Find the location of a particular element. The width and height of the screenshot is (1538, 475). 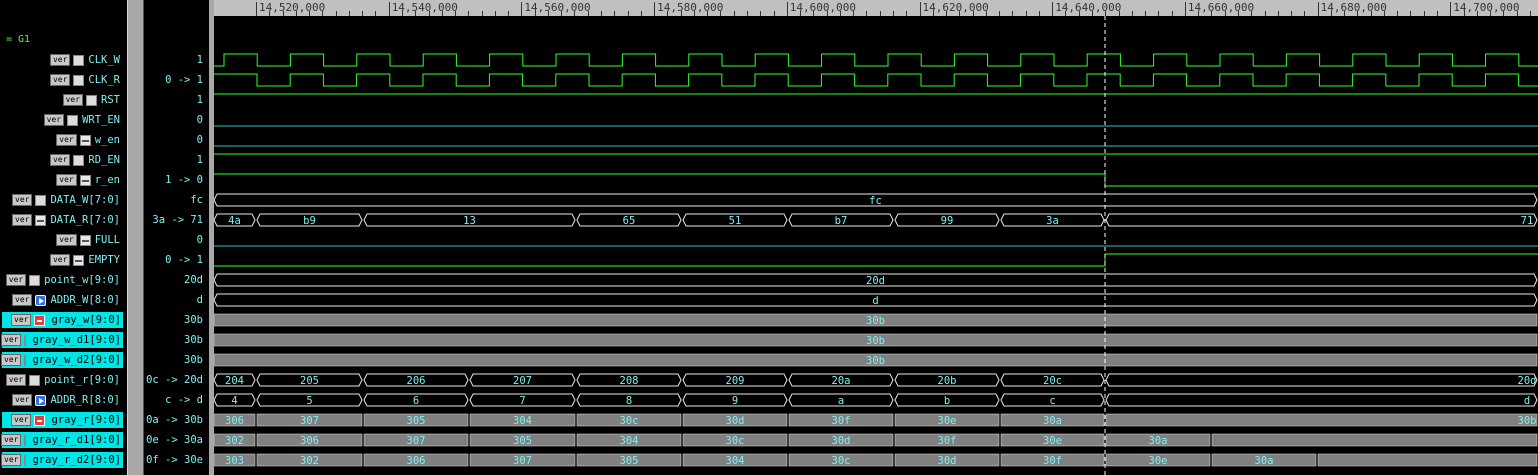

signal-name: DATA_R[7:0] is located at coordinates (85, 220).